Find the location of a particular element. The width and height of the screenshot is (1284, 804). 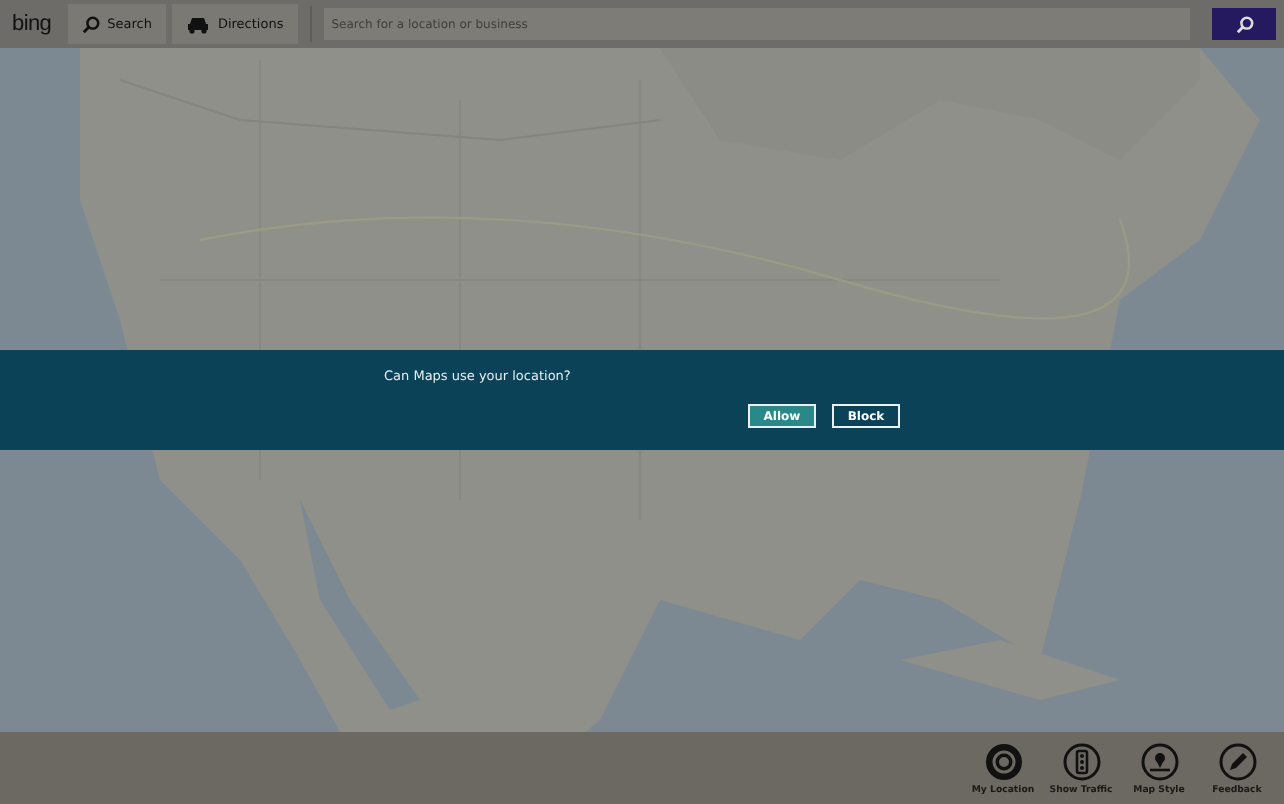

target-icon is located at coordinates (1003, 761).